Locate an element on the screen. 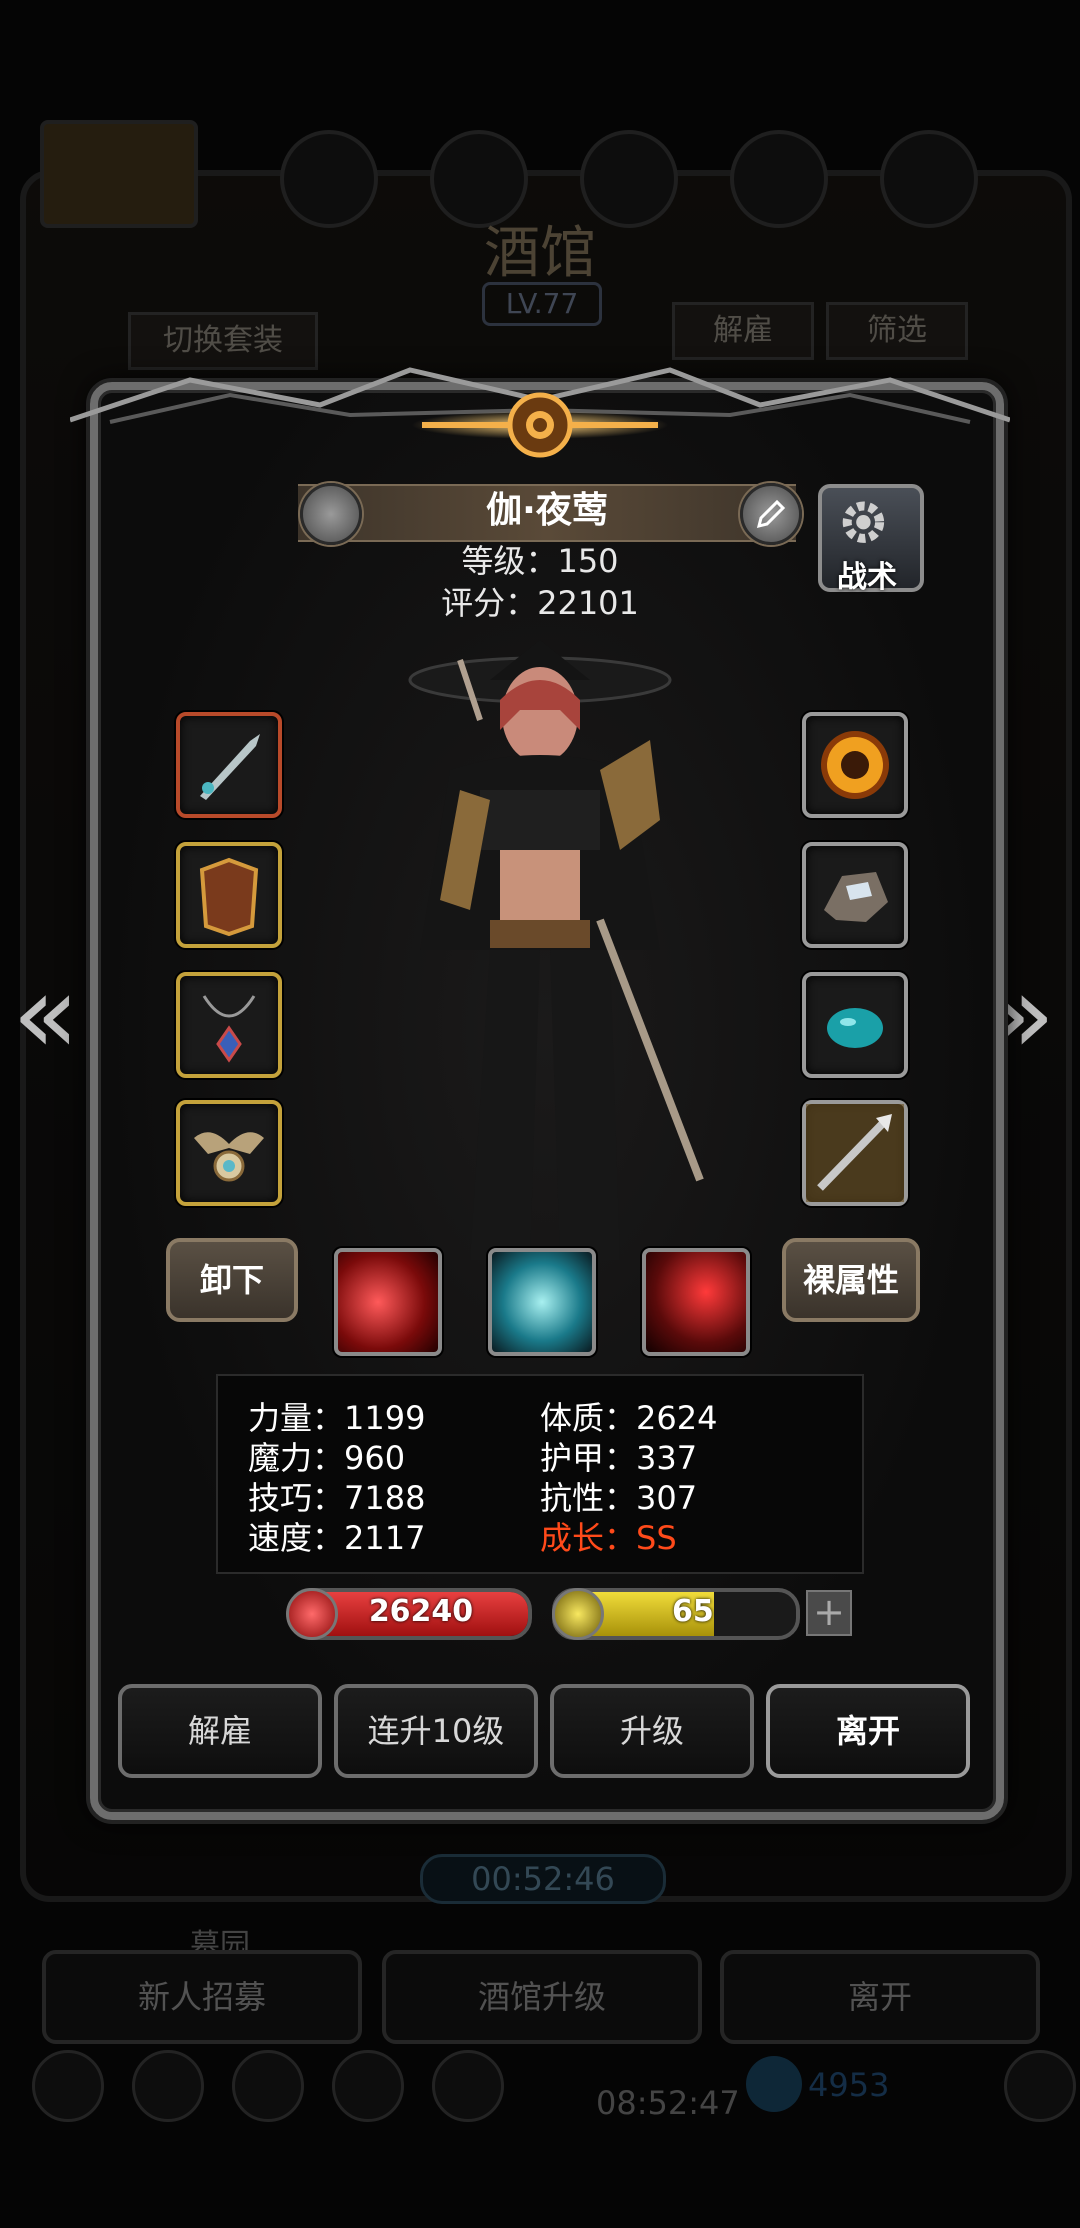 This screenshot has height=2228, width=1080. necklace-slot is located at coordinates (229, 1025).